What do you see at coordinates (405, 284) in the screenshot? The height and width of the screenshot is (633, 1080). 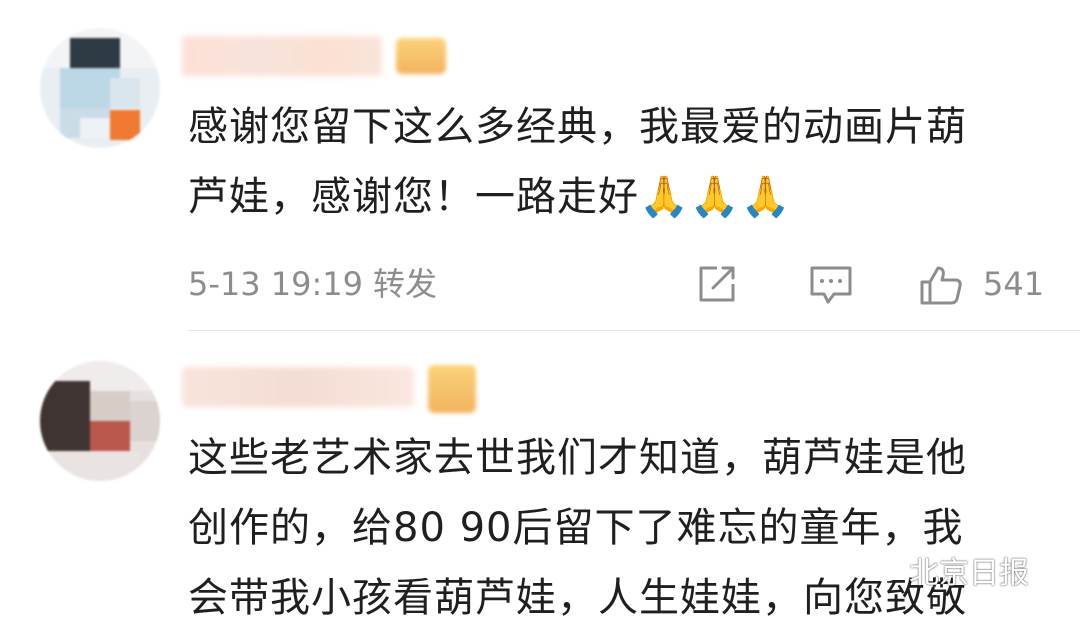 I see `repost-button: 转发` at bounding box center [405, 284].